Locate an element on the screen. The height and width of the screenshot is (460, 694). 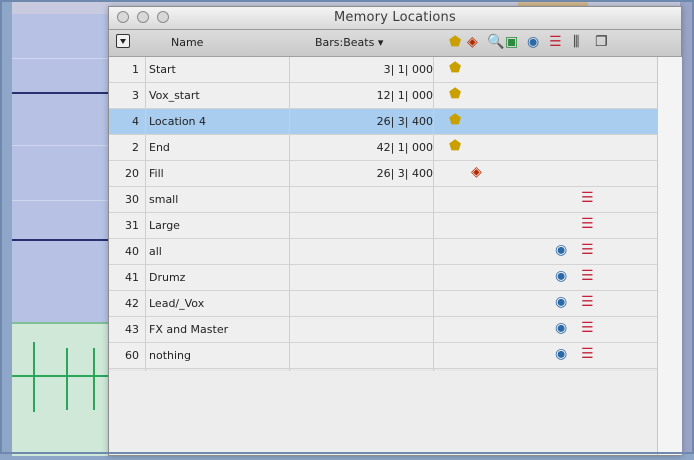
row-number: 4 is located at coordinates (135, 121).